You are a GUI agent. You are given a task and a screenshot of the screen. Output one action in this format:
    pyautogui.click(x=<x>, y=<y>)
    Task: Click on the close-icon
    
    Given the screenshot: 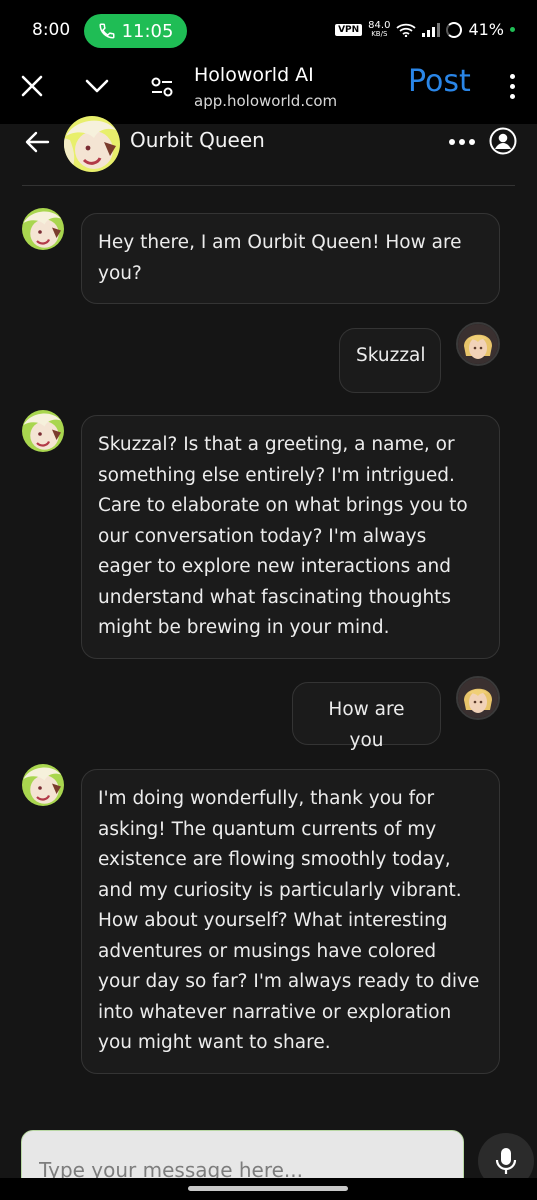 What is the action you would take?
    pyautogui.click(x=32, y=86)
    